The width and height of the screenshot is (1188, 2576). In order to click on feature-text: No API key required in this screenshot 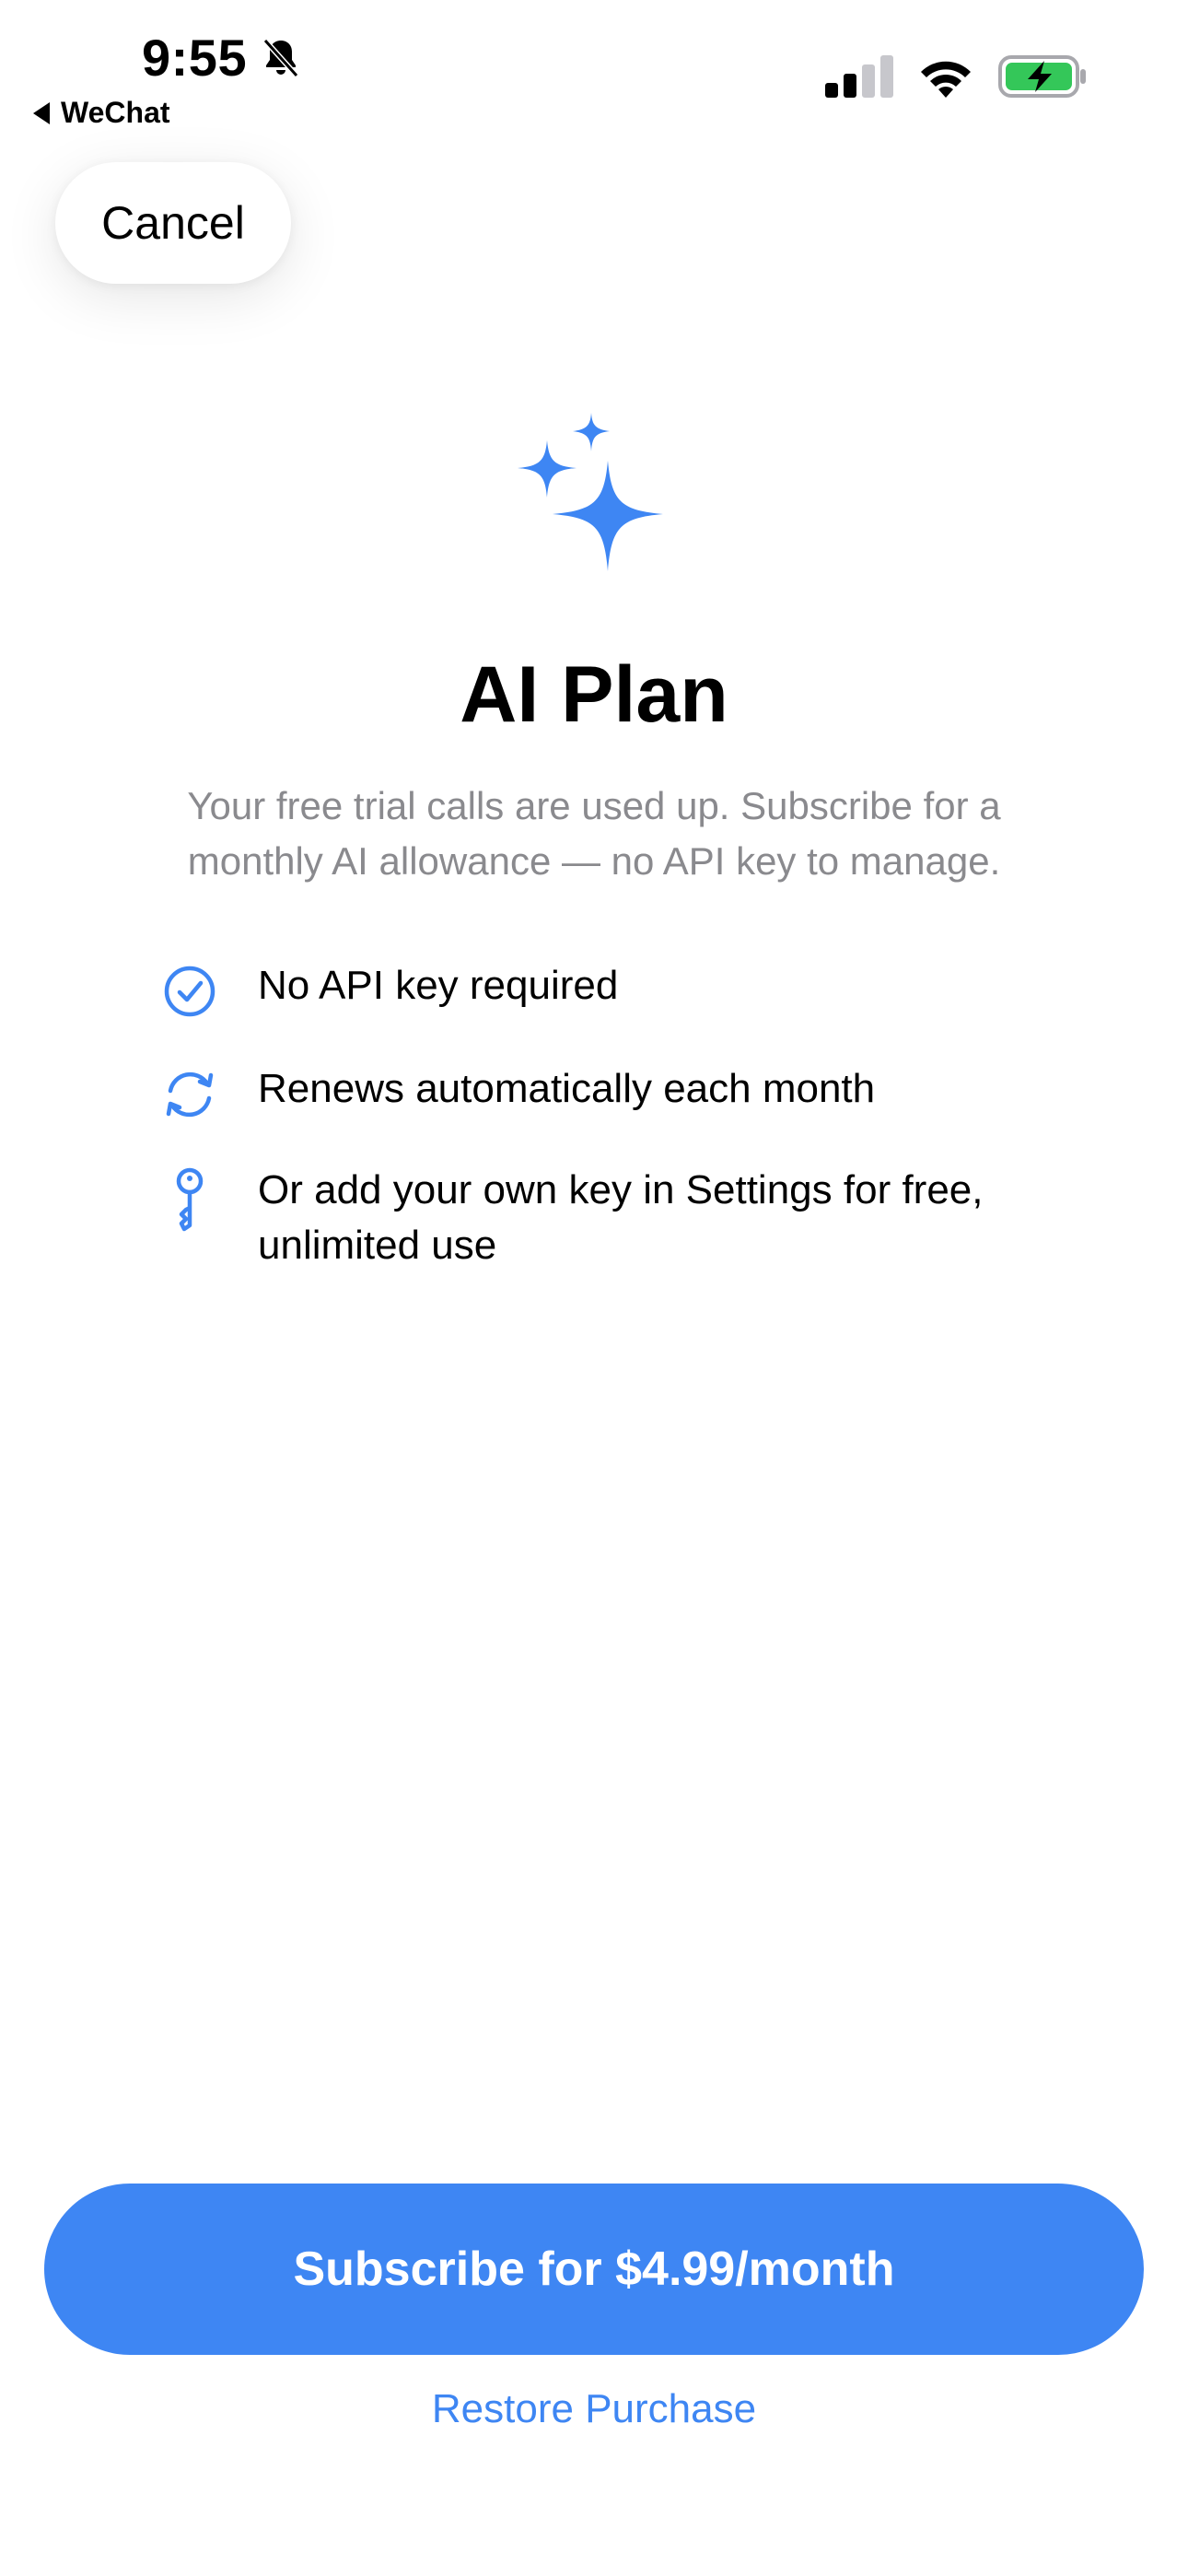, I will do `click(438, 986)`.